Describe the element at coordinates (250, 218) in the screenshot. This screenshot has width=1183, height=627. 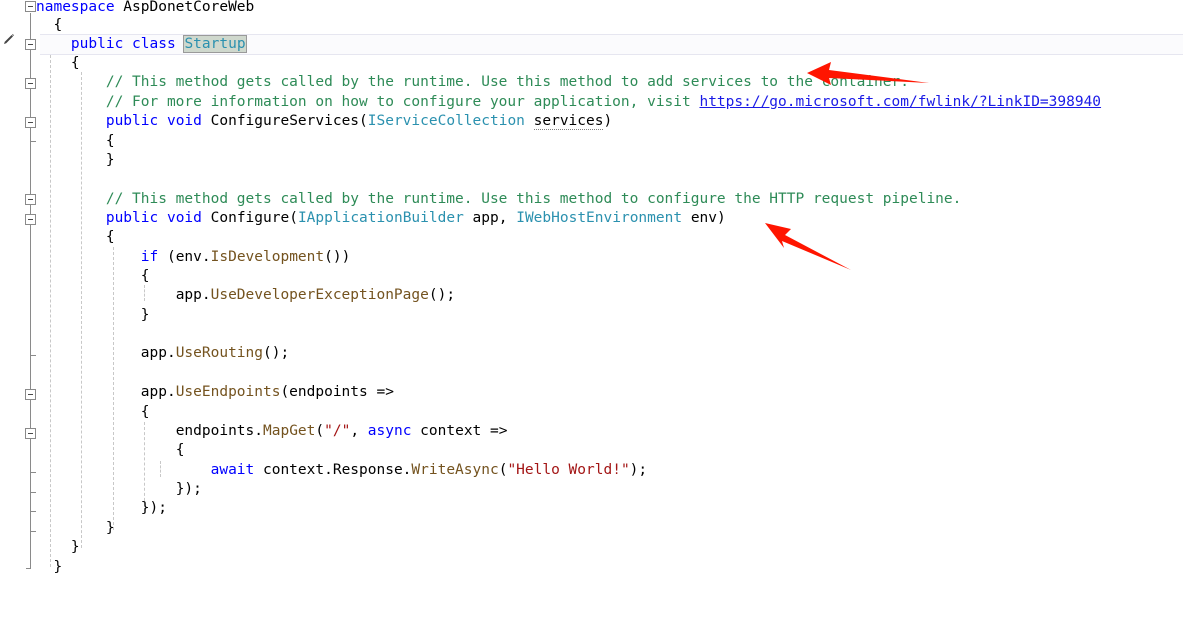
I see `token-method-name: Configure` at that location.